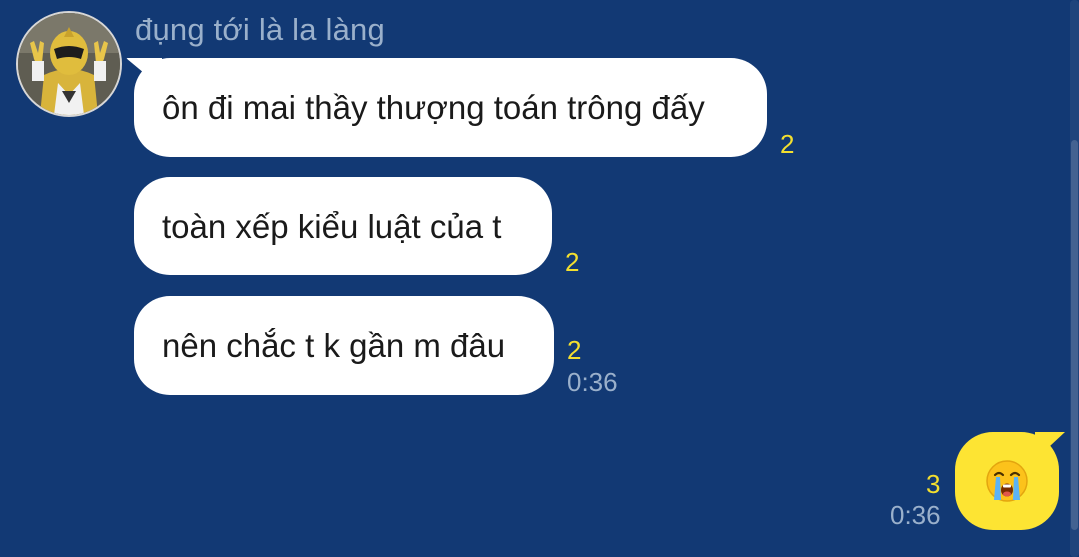  I want to click on scrollbar-thumb, so click(1074, 335).